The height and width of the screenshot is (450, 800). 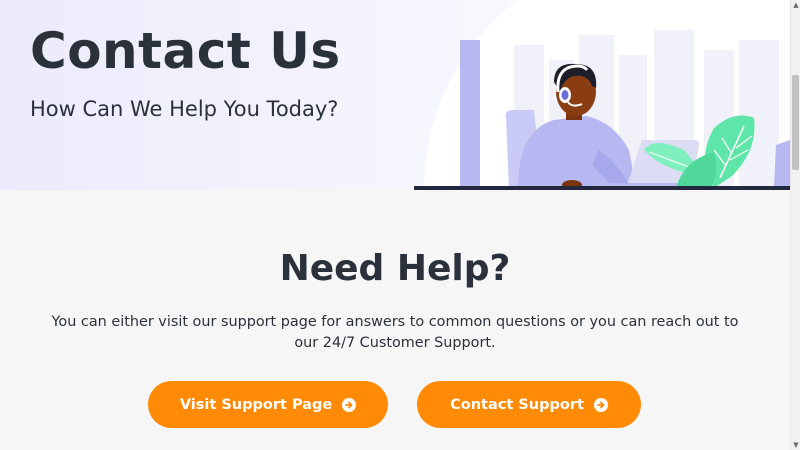 What do you see at coordinates (517, 404) in the screenshot?
I see `contact-support-label: Contact Support` at bounding box center [517, 404].